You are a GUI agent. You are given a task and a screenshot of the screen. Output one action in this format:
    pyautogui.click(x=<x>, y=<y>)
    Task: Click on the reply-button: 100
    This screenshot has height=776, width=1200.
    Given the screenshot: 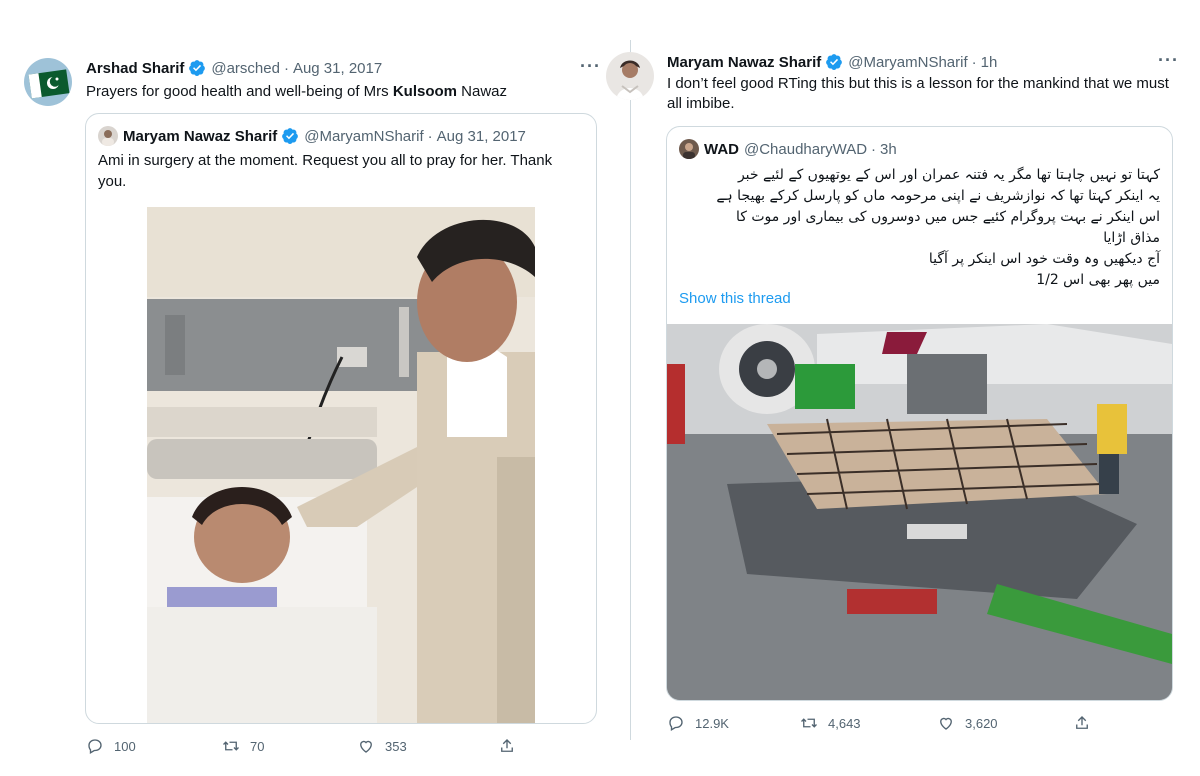 What is the action you would take?
    pyautogui.click(x=111, y=746)
    